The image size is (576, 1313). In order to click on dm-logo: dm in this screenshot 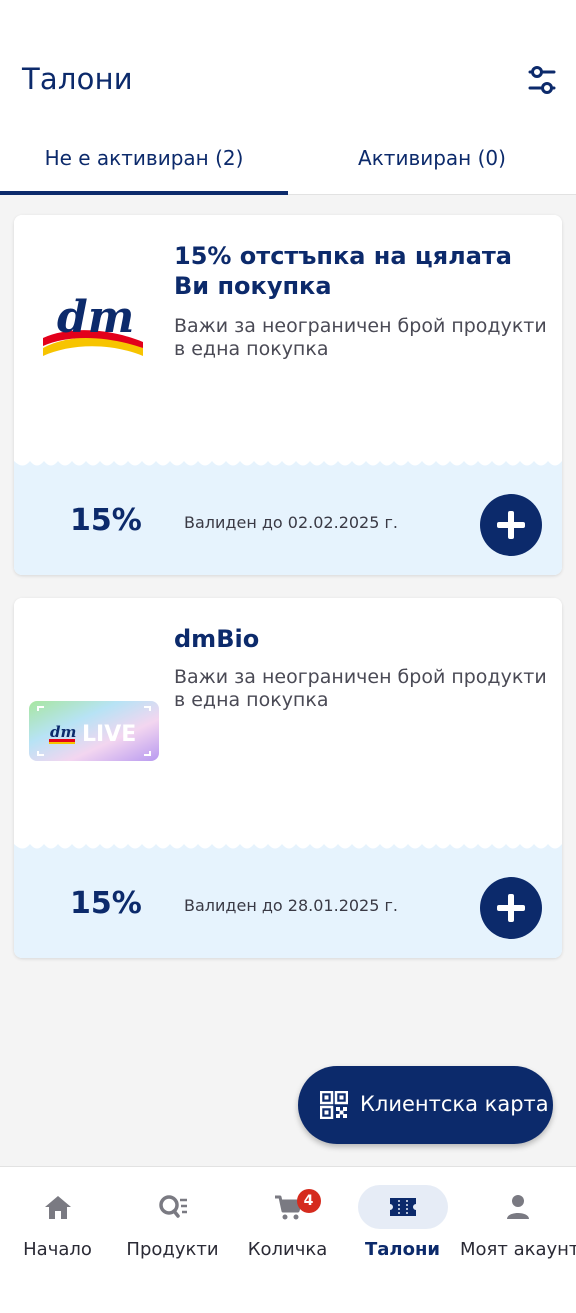, I will do `click(94, 330)`.